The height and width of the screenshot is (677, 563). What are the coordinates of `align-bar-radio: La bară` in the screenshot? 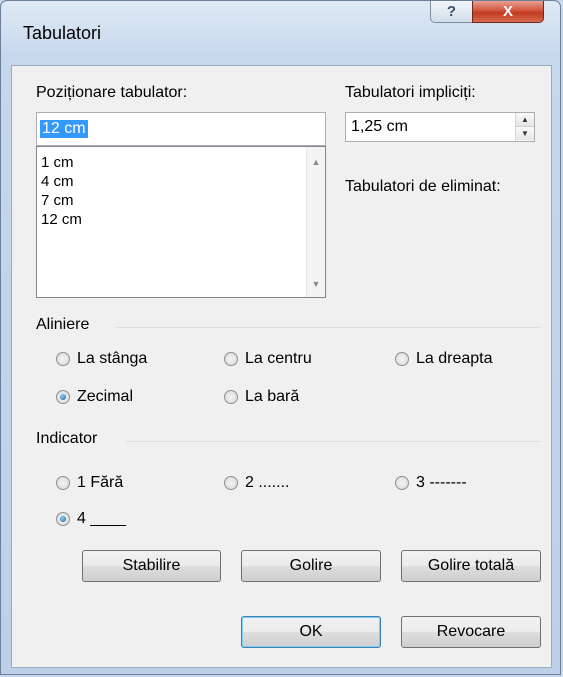 It's located at (261, 397).